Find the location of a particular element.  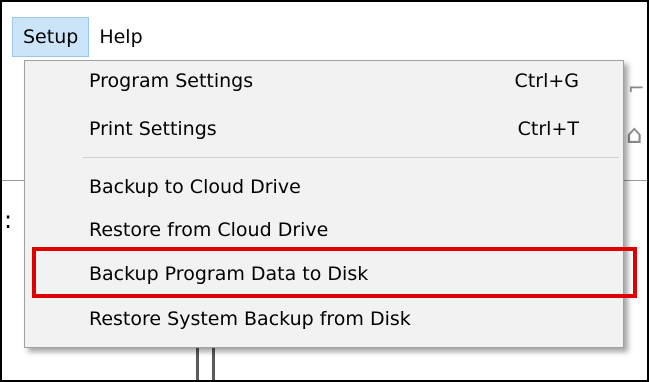

menu-item-shortcut: Ctrl+T is located at coordinates (548, 129).